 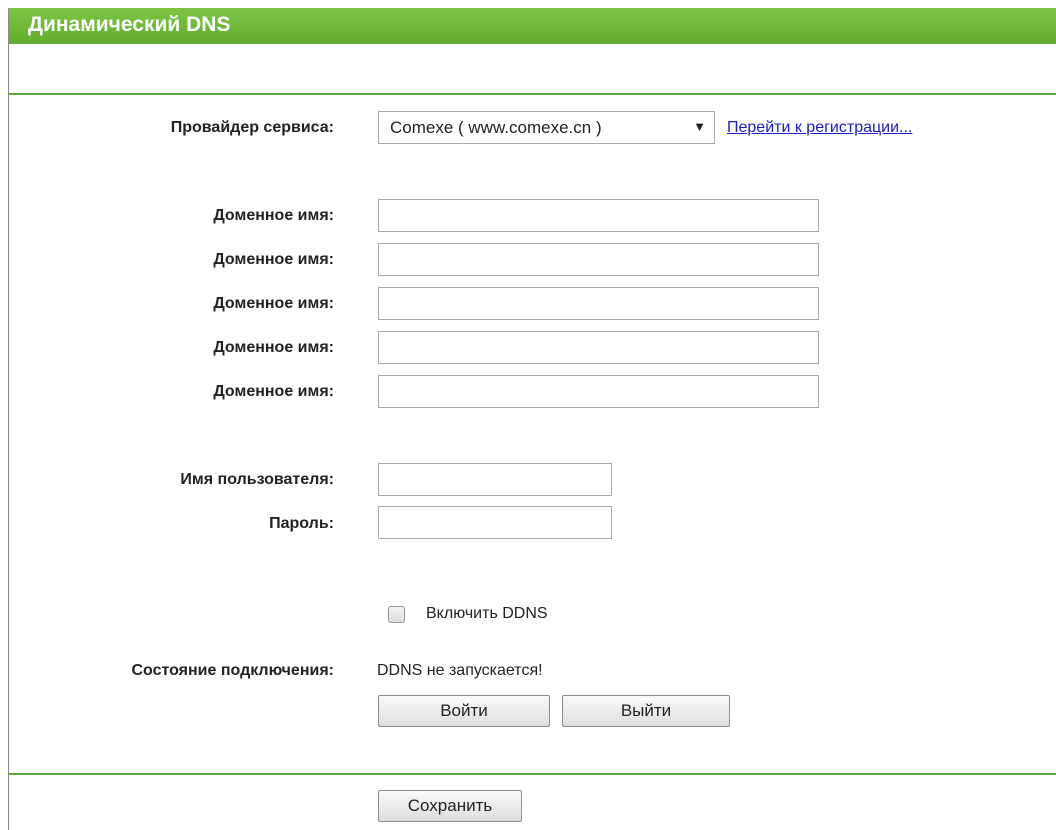 What do you see at coordinates (532, 94) in the screenshot?
I see `top-divider` at bounding box center [532, 94].